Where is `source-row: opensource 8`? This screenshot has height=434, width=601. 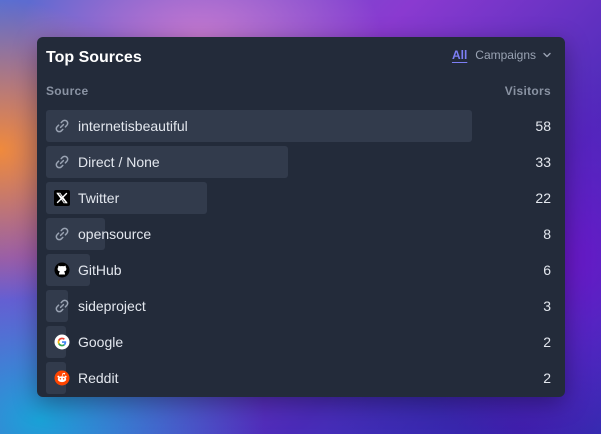
source-row: opensource 8 is located at coordinates (298, 234).